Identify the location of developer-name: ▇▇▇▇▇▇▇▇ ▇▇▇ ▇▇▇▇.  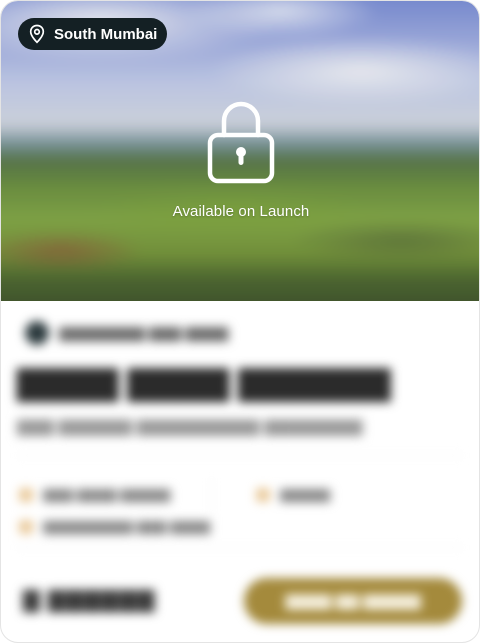
(144, 332).